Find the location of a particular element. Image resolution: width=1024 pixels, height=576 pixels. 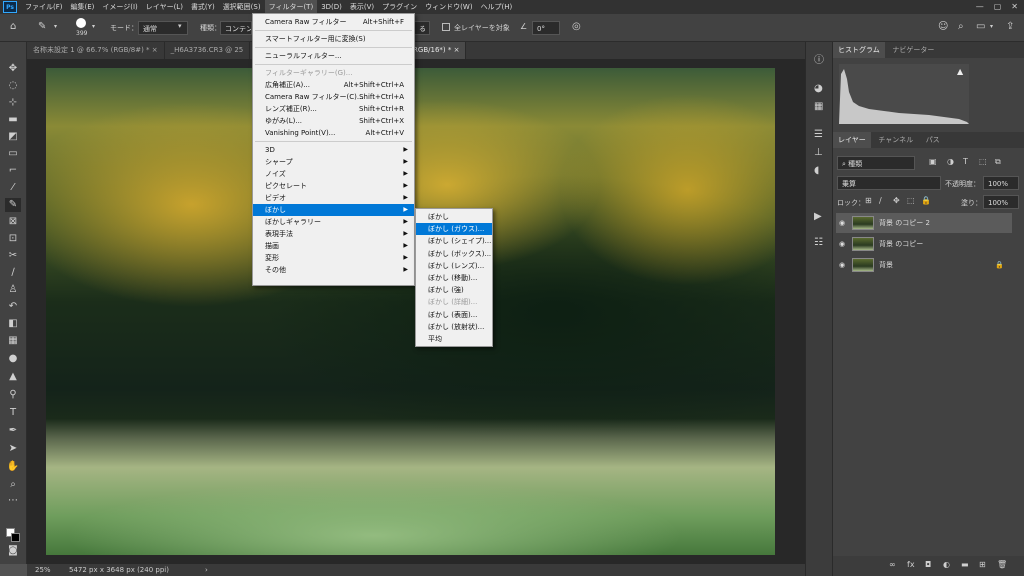

bulb-icon: ◖ is located at coordinates (816, 171).